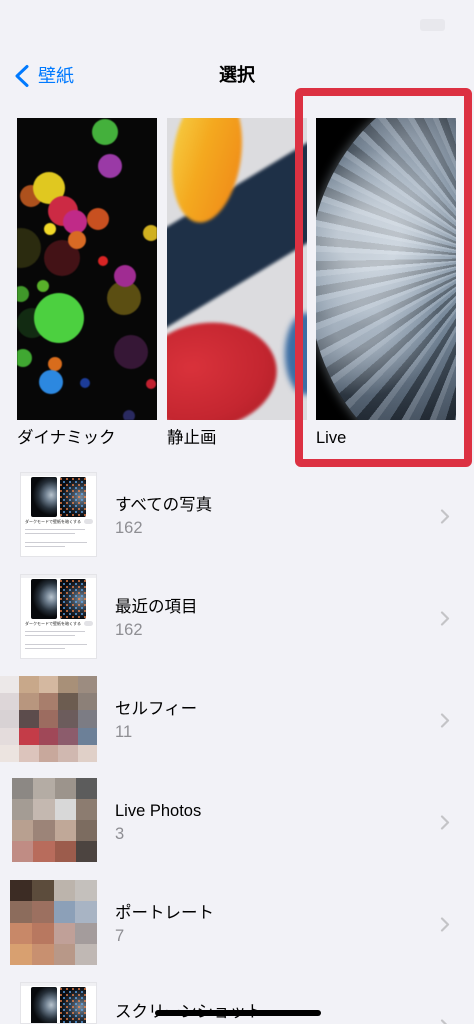  I want to click on album-count: 3, so click(120, 834).